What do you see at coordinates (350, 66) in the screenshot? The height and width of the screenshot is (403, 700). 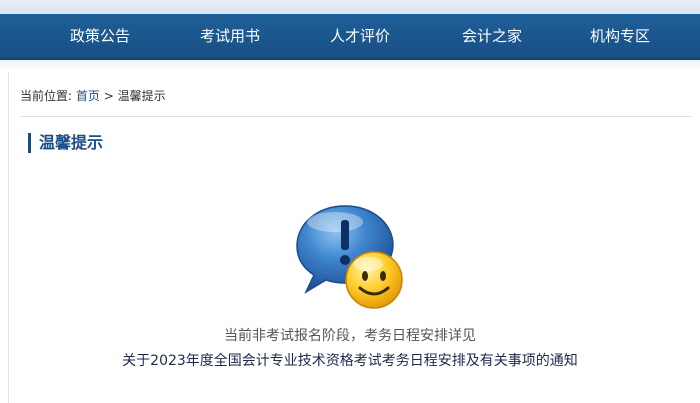 I see `nav-shadow` at bounding box center [350, 66].